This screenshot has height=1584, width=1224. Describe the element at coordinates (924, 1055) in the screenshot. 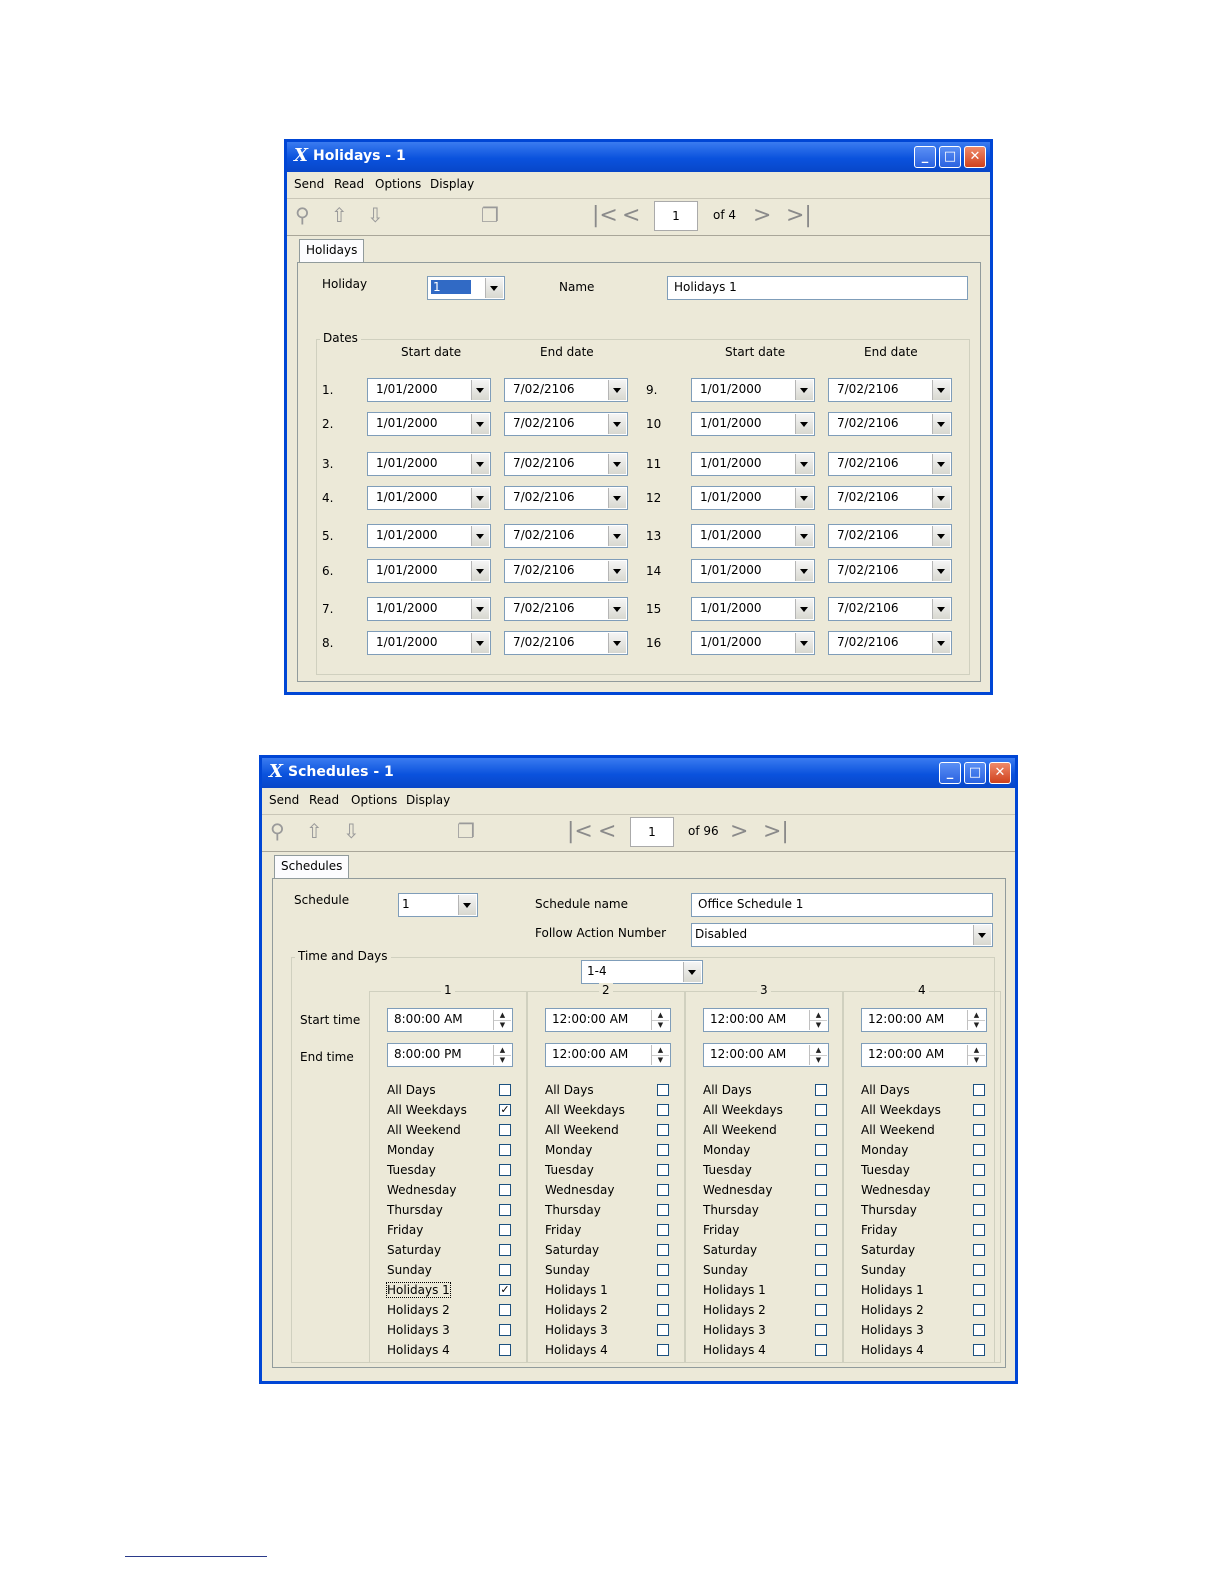

I see `end-time-spinner: 12:00:00 AM ▲ ▼` at that location.